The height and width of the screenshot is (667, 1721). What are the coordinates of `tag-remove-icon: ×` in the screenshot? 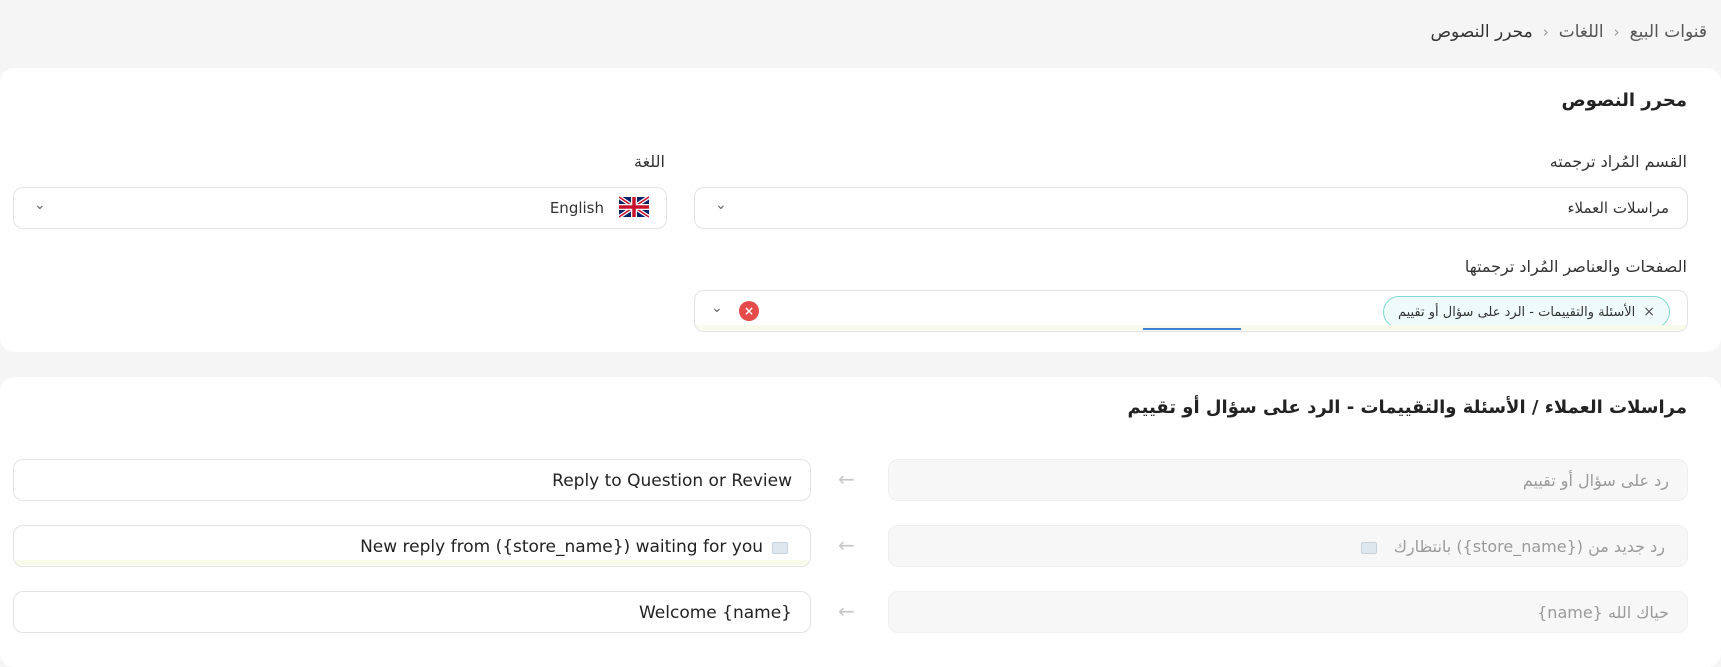 It's located at (1649, 312).